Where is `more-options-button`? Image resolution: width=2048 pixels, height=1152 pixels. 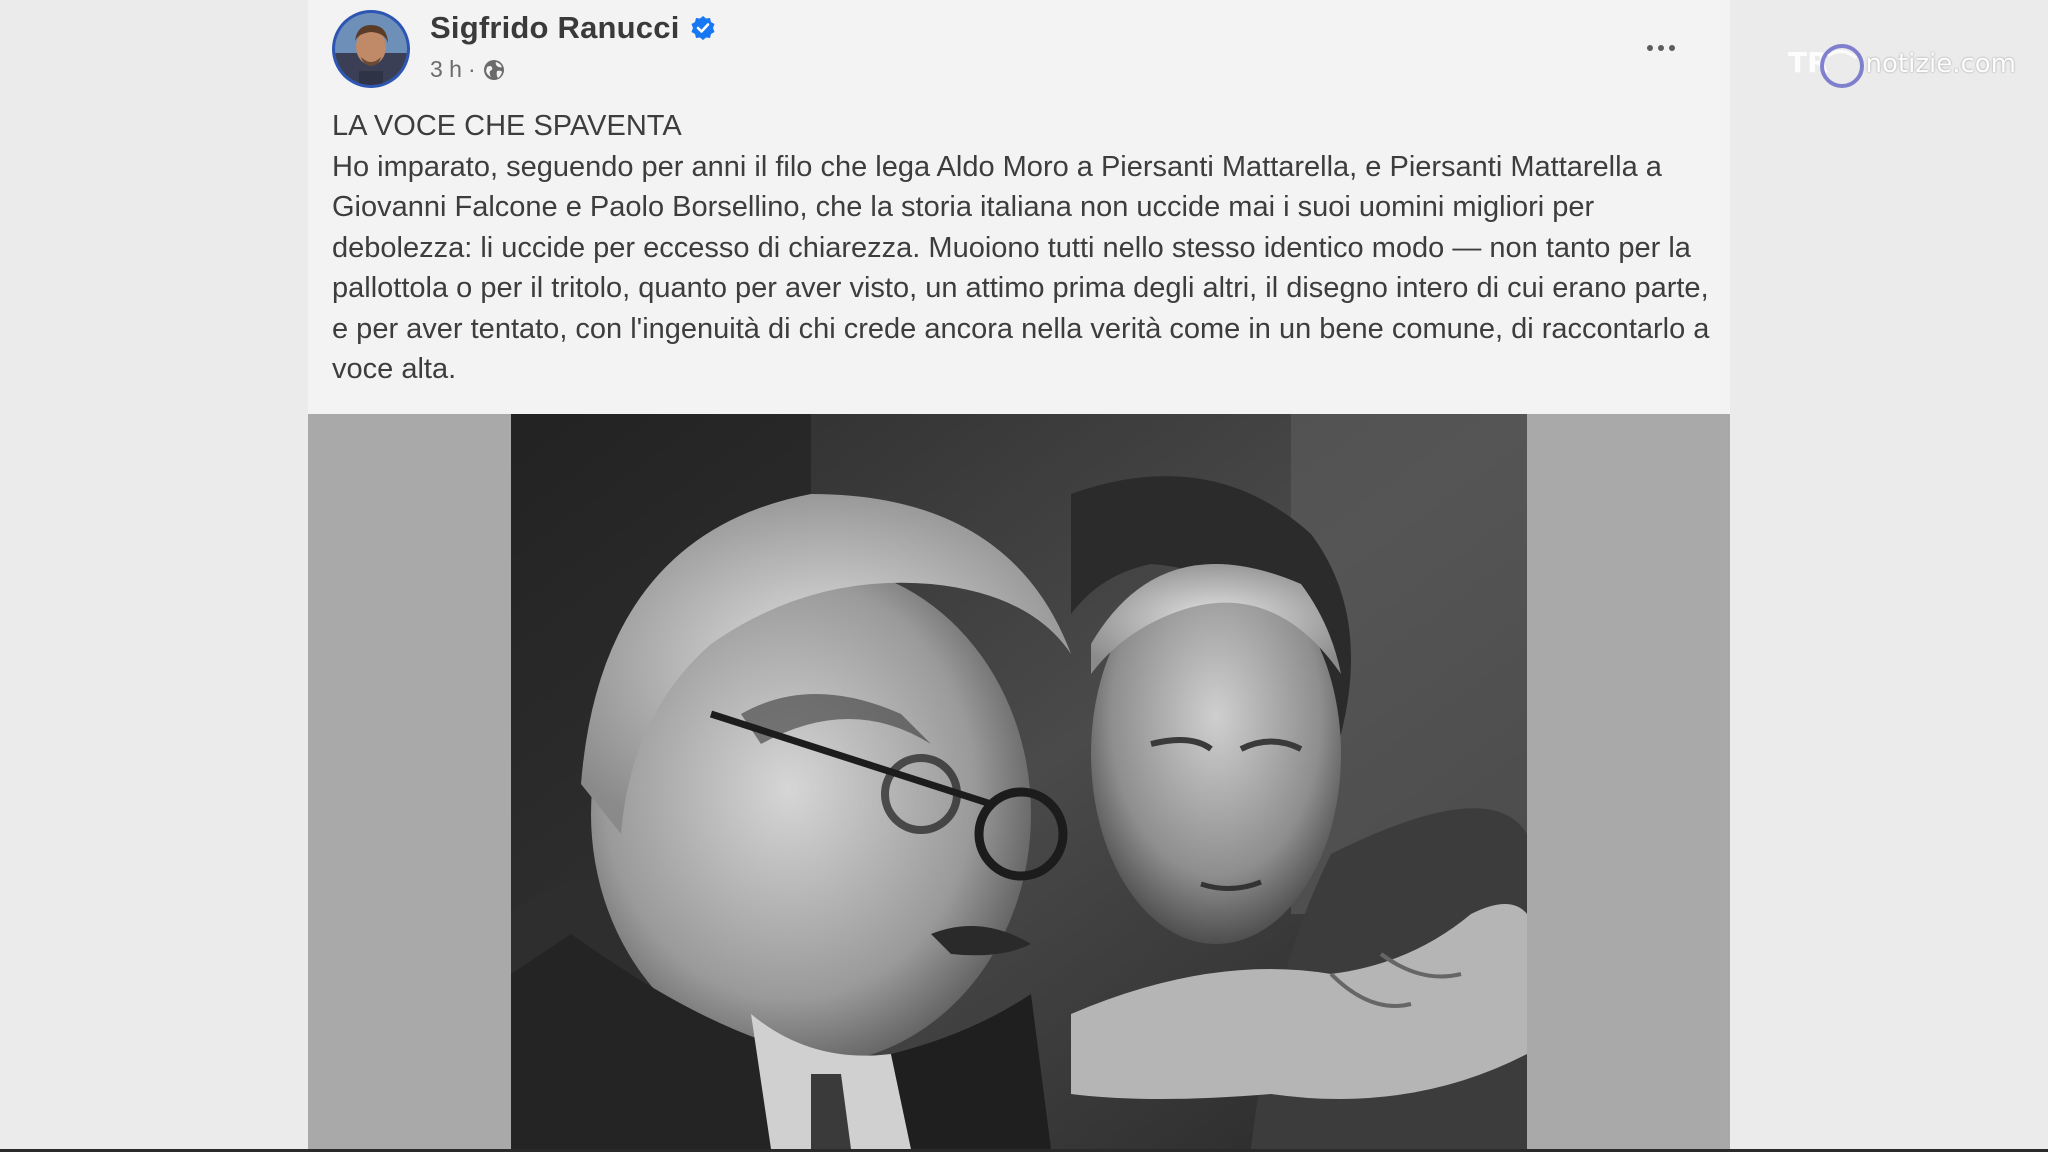
more-options-button is located at coordinates (1661, 48).